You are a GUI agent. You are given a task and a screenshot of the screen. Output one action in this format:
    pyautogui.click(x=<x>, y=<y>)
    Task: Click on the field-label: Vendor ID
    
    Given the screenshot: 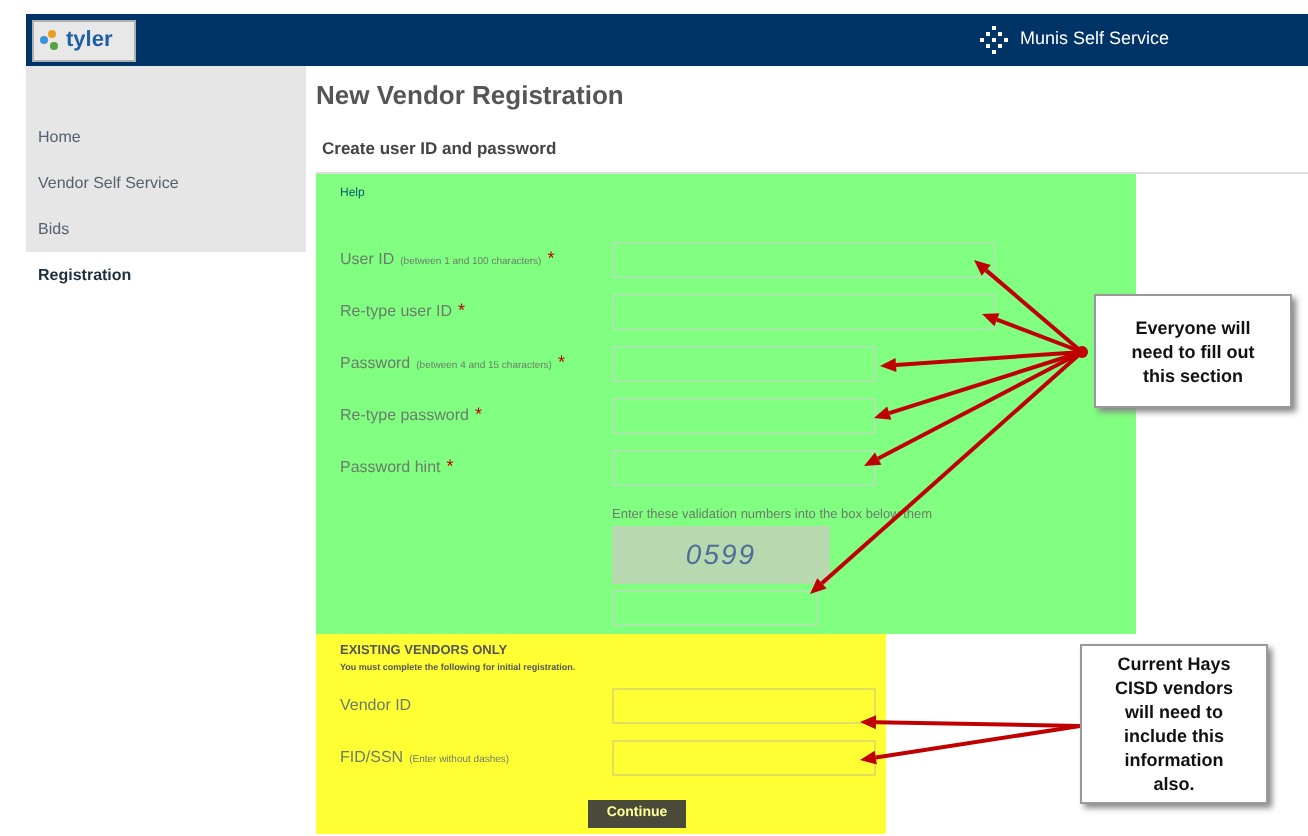 What is the action you would take?
    pyautogui.click(x=376, y=705)
    